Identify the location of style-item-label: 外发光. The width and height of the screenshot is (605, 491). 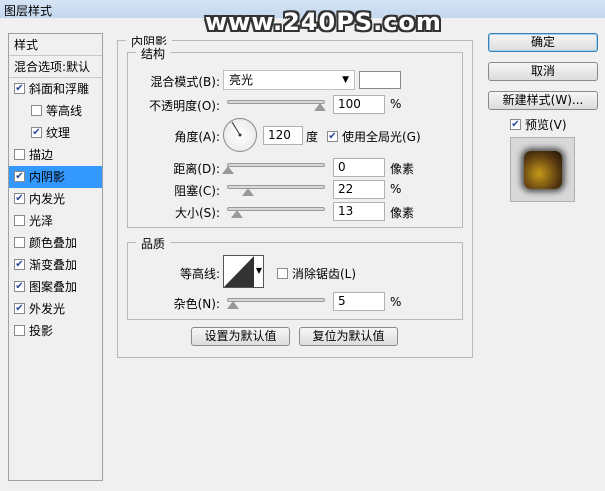
(47, 309).